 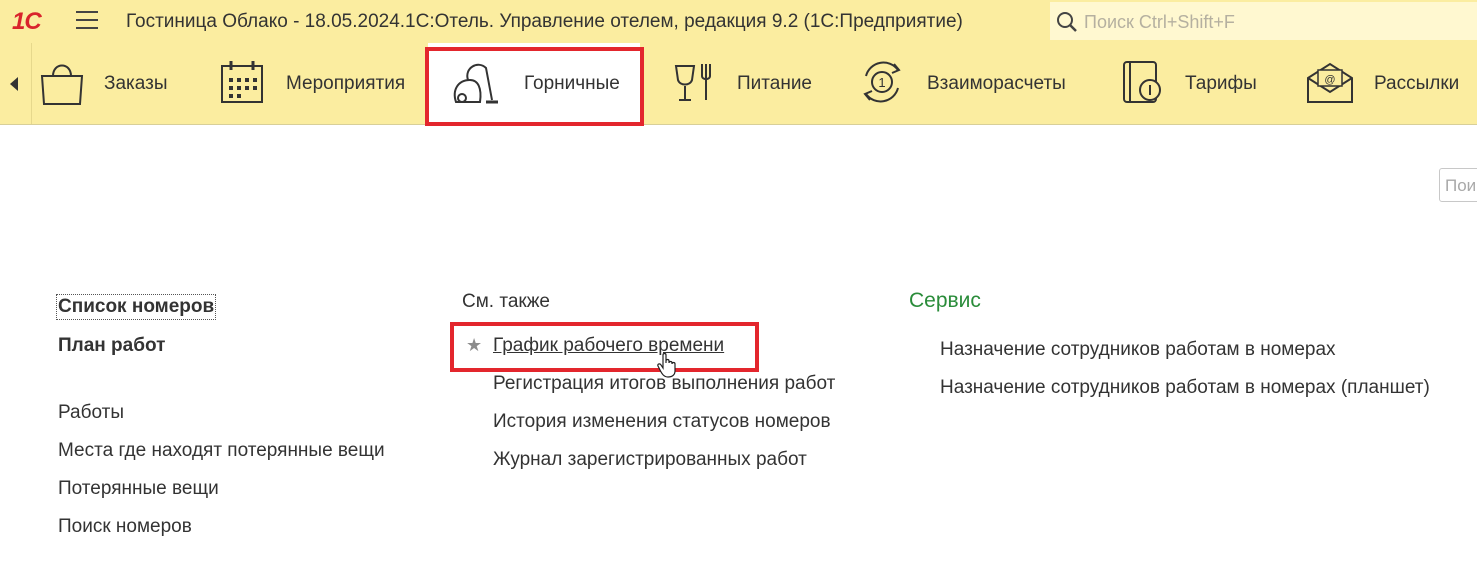 What do you see at coordinates (125, 527) in the screenshot?
I see `link-room-search: Поиск номеров` at bounding box center [125, 527].